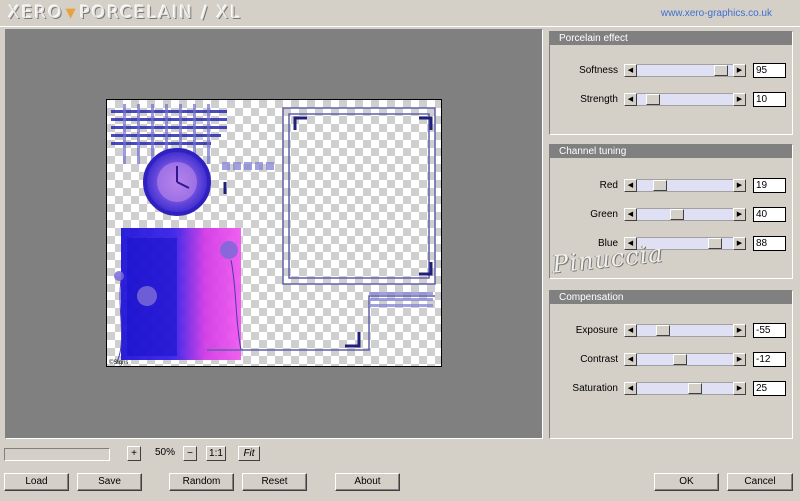  Describe the element at coordinates (598, 70) in the screenshot. I see `softness-label: Softness` at that location.